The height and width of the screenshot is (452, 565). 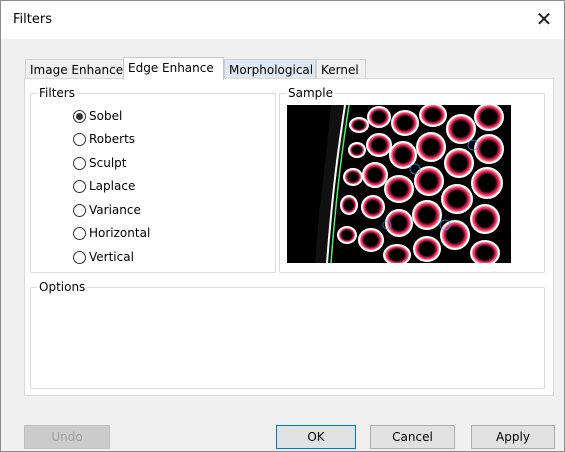 I want to click on tab-label: Image Enhance, so click(x=77, y=70).